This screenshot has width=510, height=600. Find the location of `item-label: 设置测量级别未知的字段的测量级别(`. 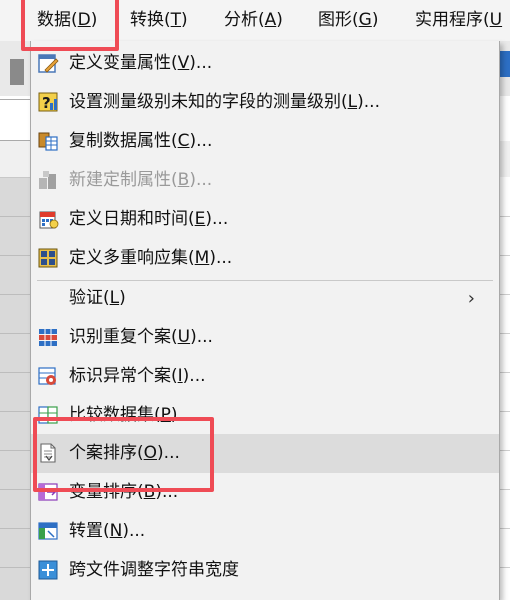

item-label: 设置测量级别未知的字段的测量级别( is located at coordinates (208, 102).